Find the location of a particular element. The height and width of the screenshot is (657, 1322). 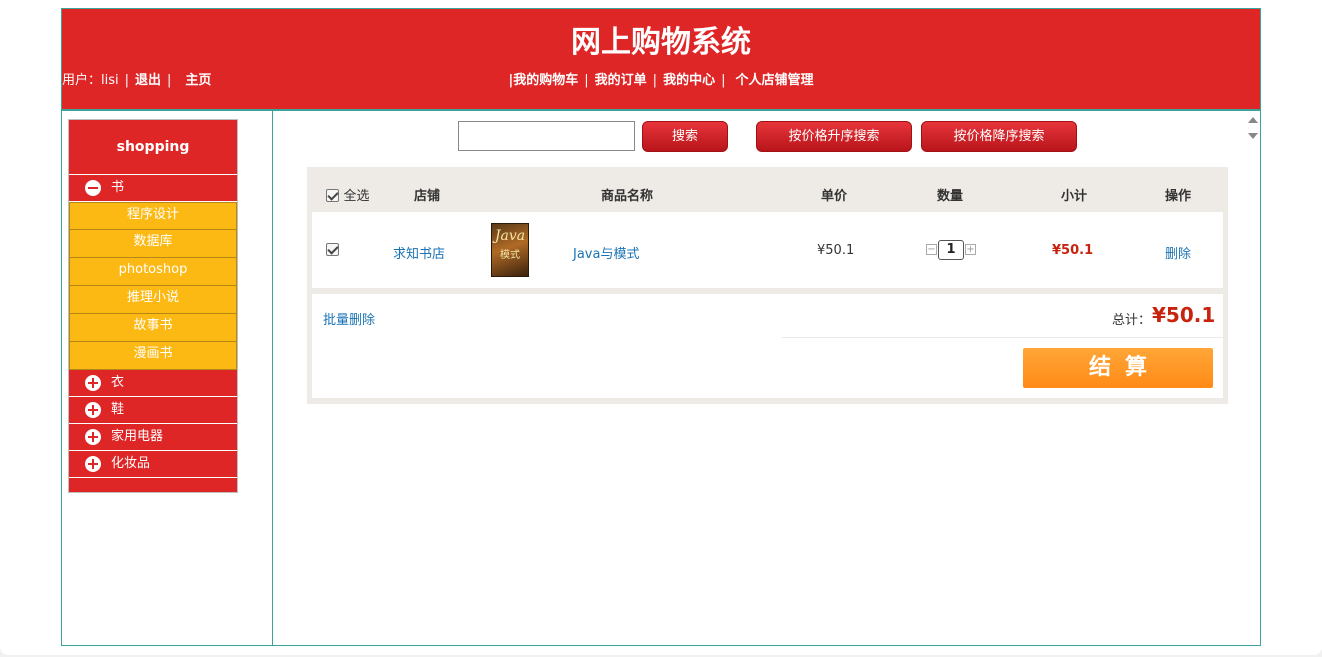

cover-subtitle: 模式 is located at coordinates (510, 255).